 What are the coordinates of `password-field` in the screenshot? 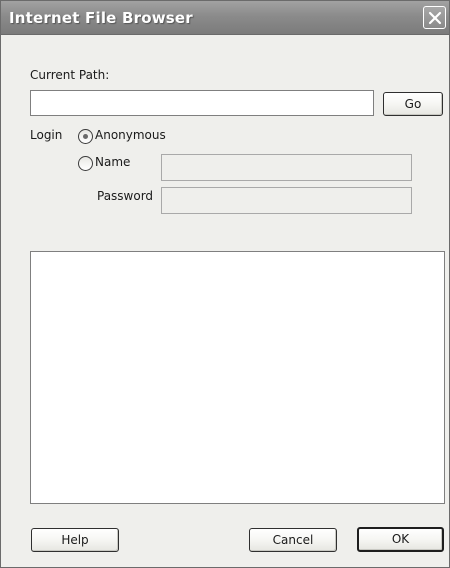 It's located at (286, 200).